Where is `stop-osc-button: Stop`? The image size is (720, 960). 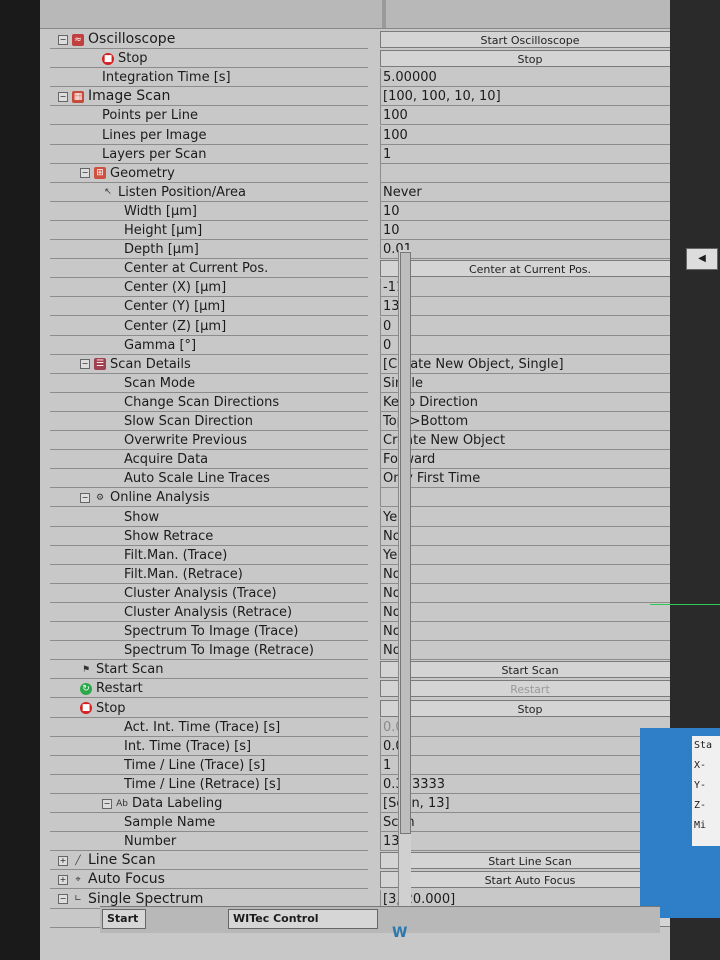
stop-osc-button: Stop is located at coordinates (530, 59).